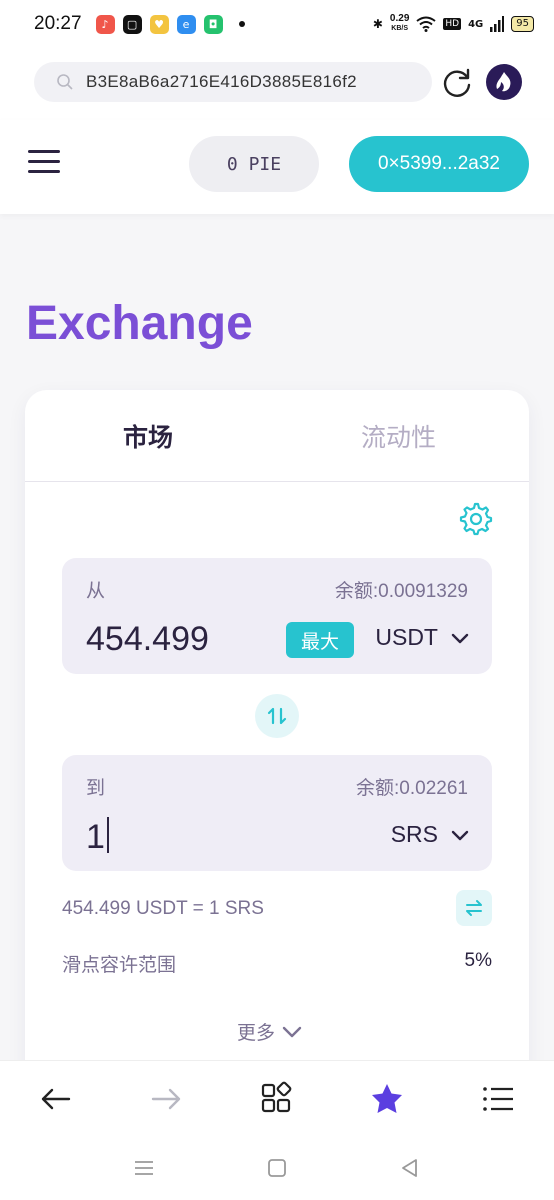  I want to click on to-balance: 余额:0.02261, so click(412, 788).